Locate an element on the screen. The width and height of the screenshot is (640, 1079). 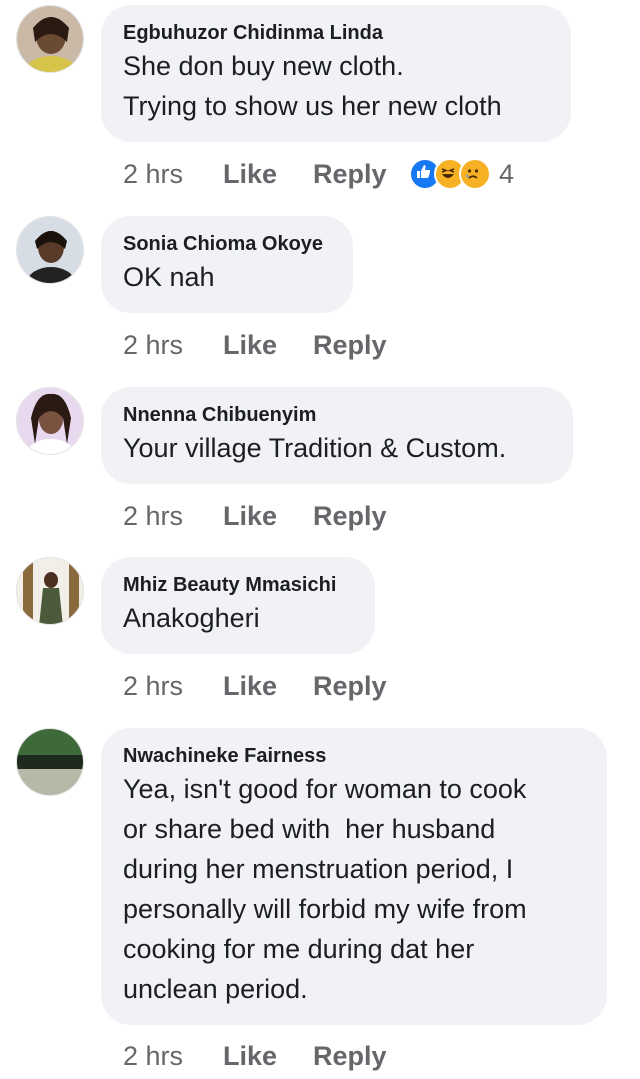
comment-author: Sonia Chioma Okoye is located at coordinates (227, 244).